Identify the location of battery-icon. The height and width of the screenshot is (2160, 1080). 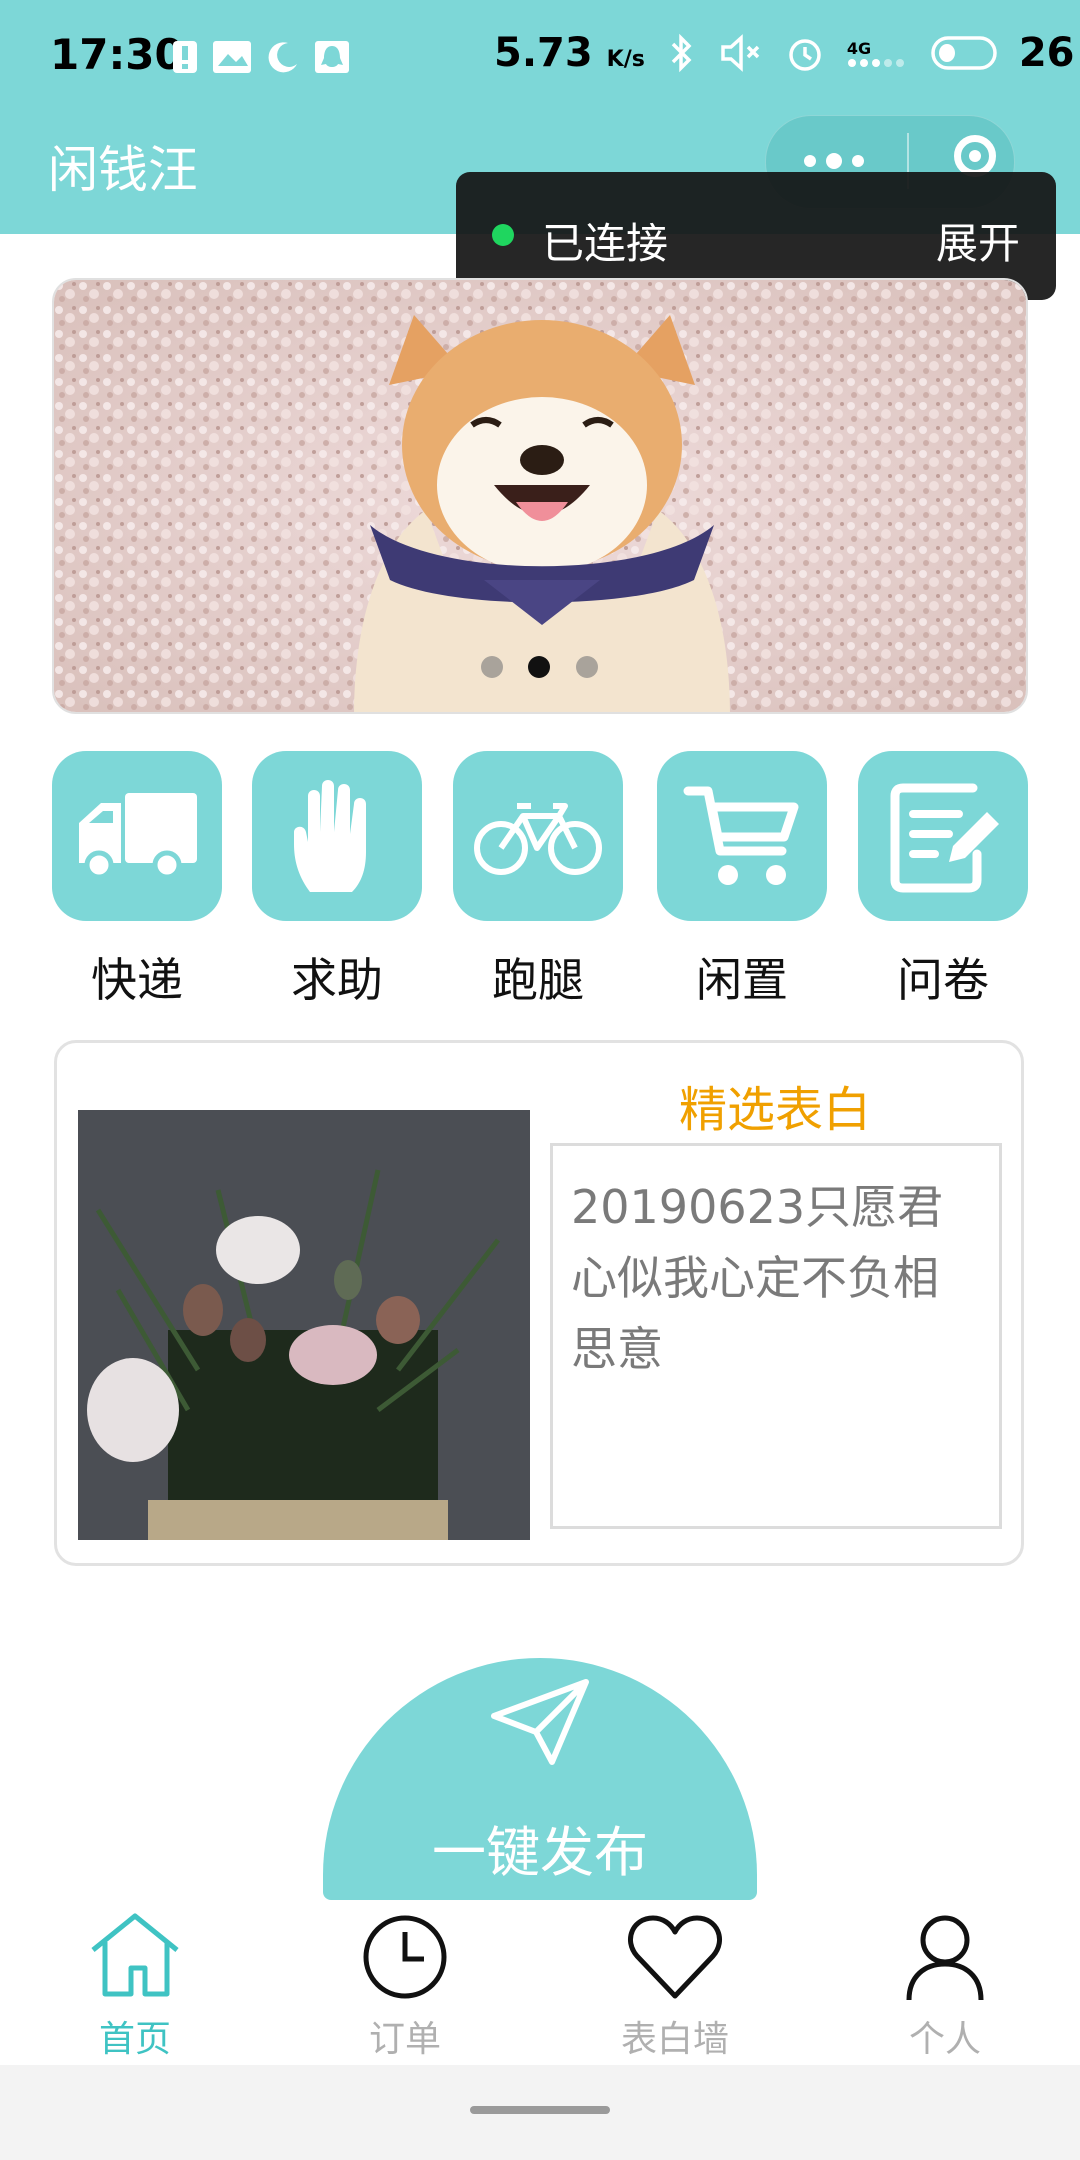
(964, 53).